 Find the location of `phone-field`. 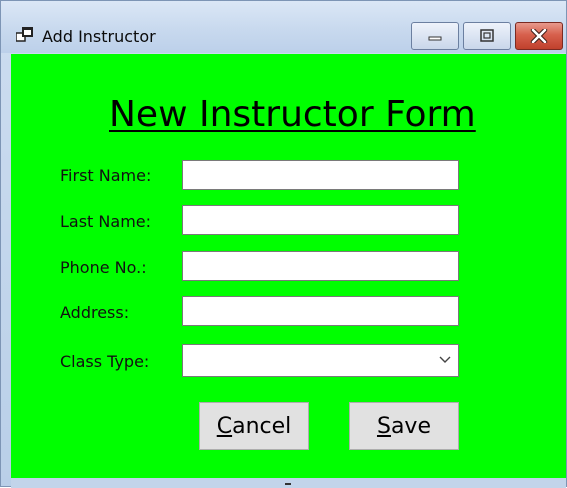

phone-field is located at coordinates (320, 266).